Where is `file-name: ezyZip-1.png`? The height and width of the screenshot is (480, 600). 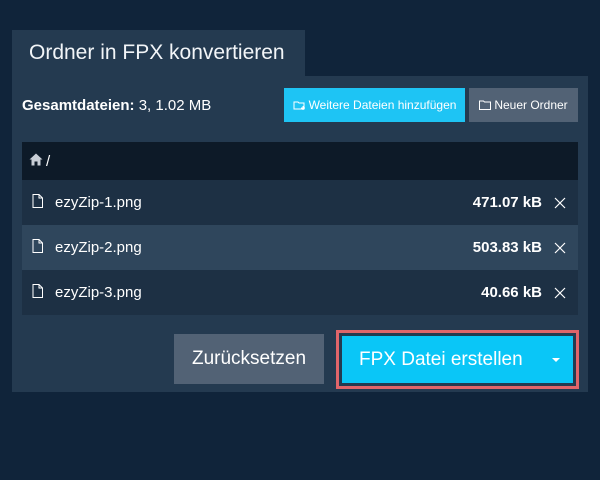 file-name: ezyZip-1.png is located at coordinates (98, 202).